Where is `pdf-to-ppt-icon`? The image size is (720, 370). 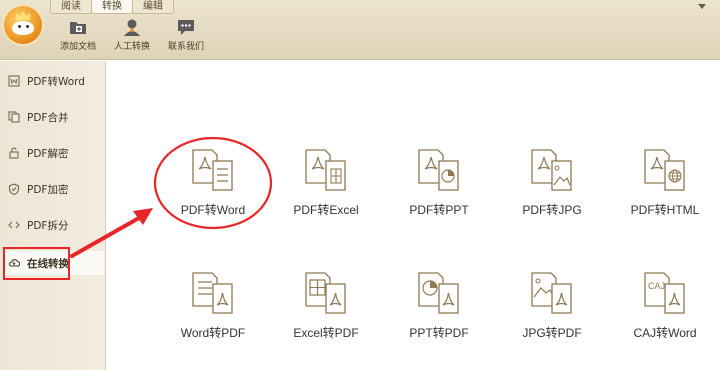 pdf-to-ppt-icon is located at coordinates (438, 170).